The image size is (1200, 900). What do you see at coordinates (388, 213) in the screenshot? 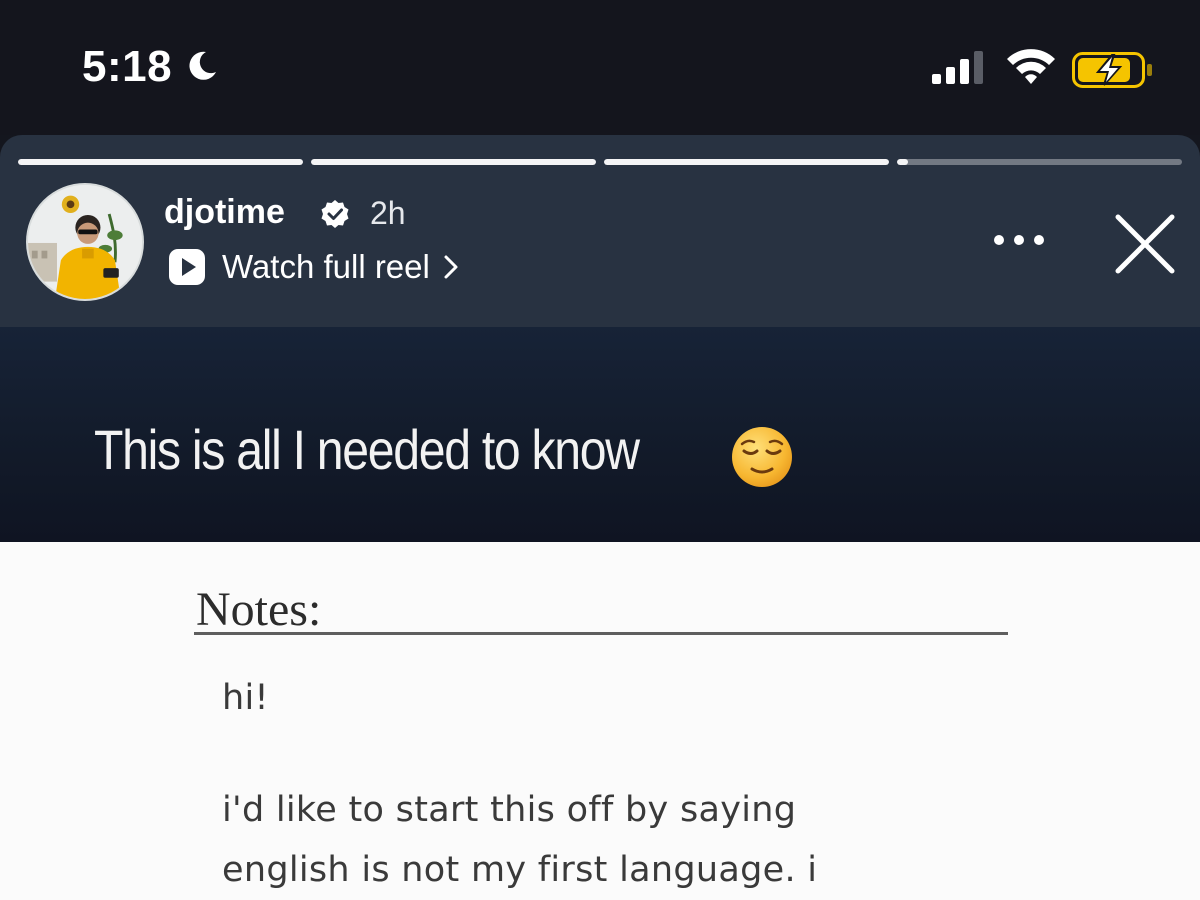
I see `post-age: 2h` at bounding box center [388, 213].